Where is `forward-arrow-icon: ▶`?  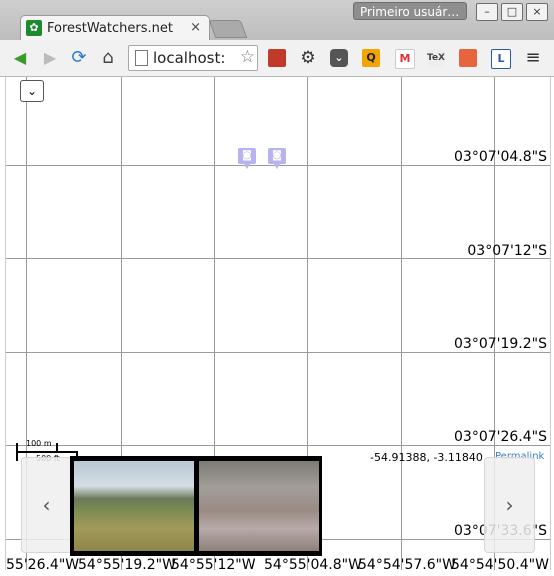
forward-arrow-icon: ▶ is located at coordinates (50, 58).